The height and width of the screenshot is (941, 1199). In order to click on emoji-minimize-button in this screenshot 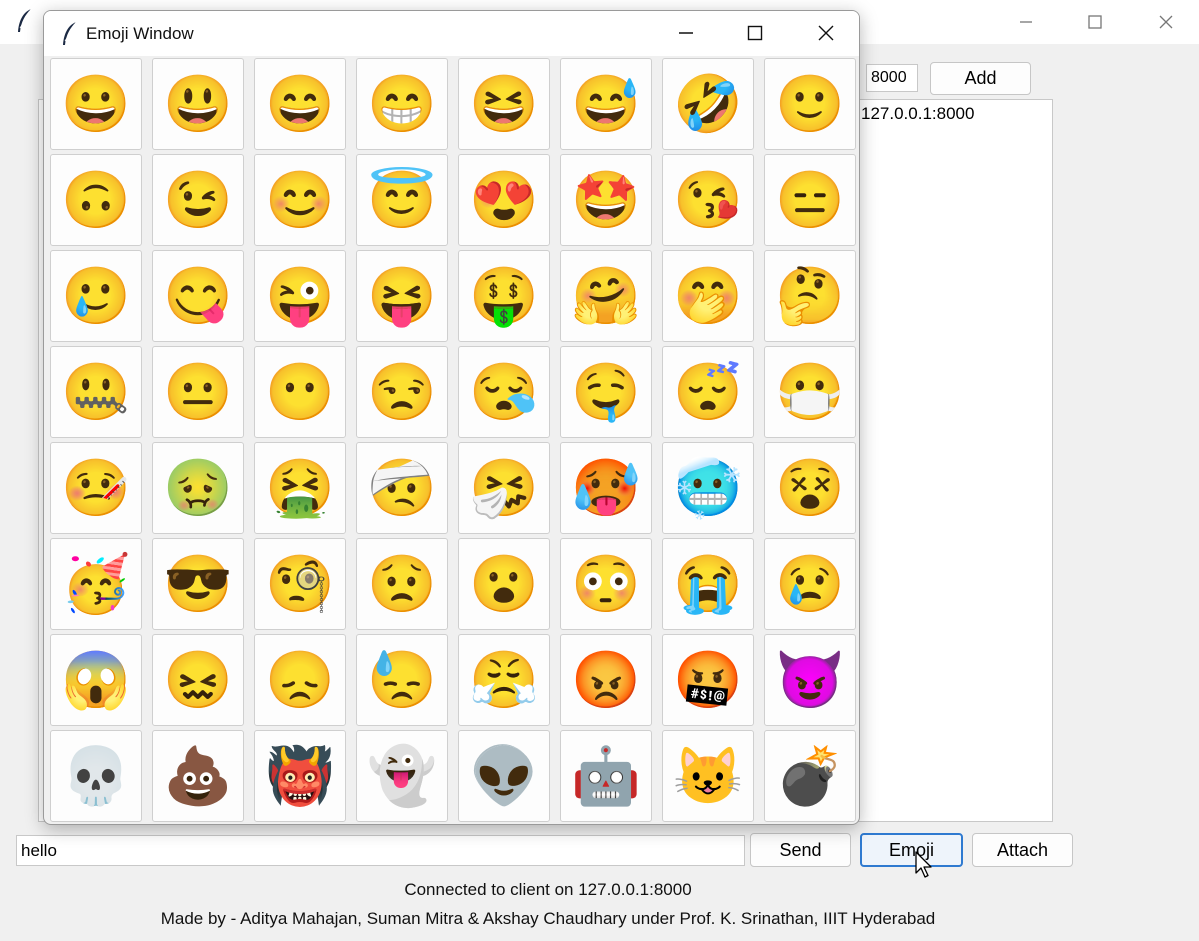, I will do `click(686, 33)`.